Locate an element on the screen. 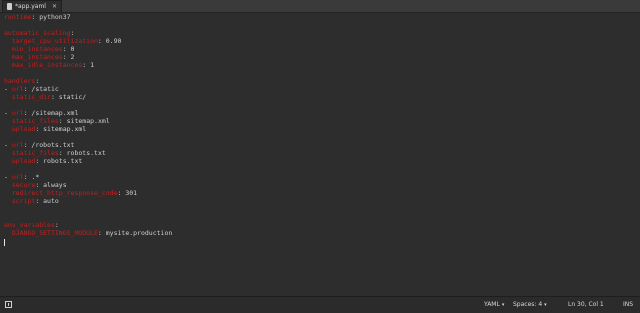  code-line: - url: /robots.txt is located at coordinates (39, 145).